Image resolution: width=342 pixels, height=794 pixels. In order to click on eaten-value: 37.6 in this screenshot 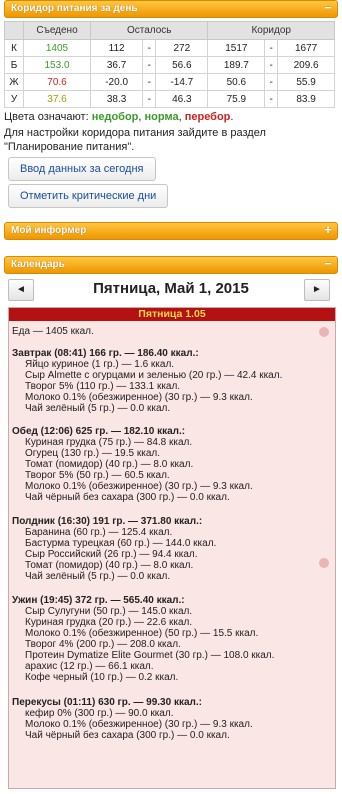, I will do `click(57, 99)`.